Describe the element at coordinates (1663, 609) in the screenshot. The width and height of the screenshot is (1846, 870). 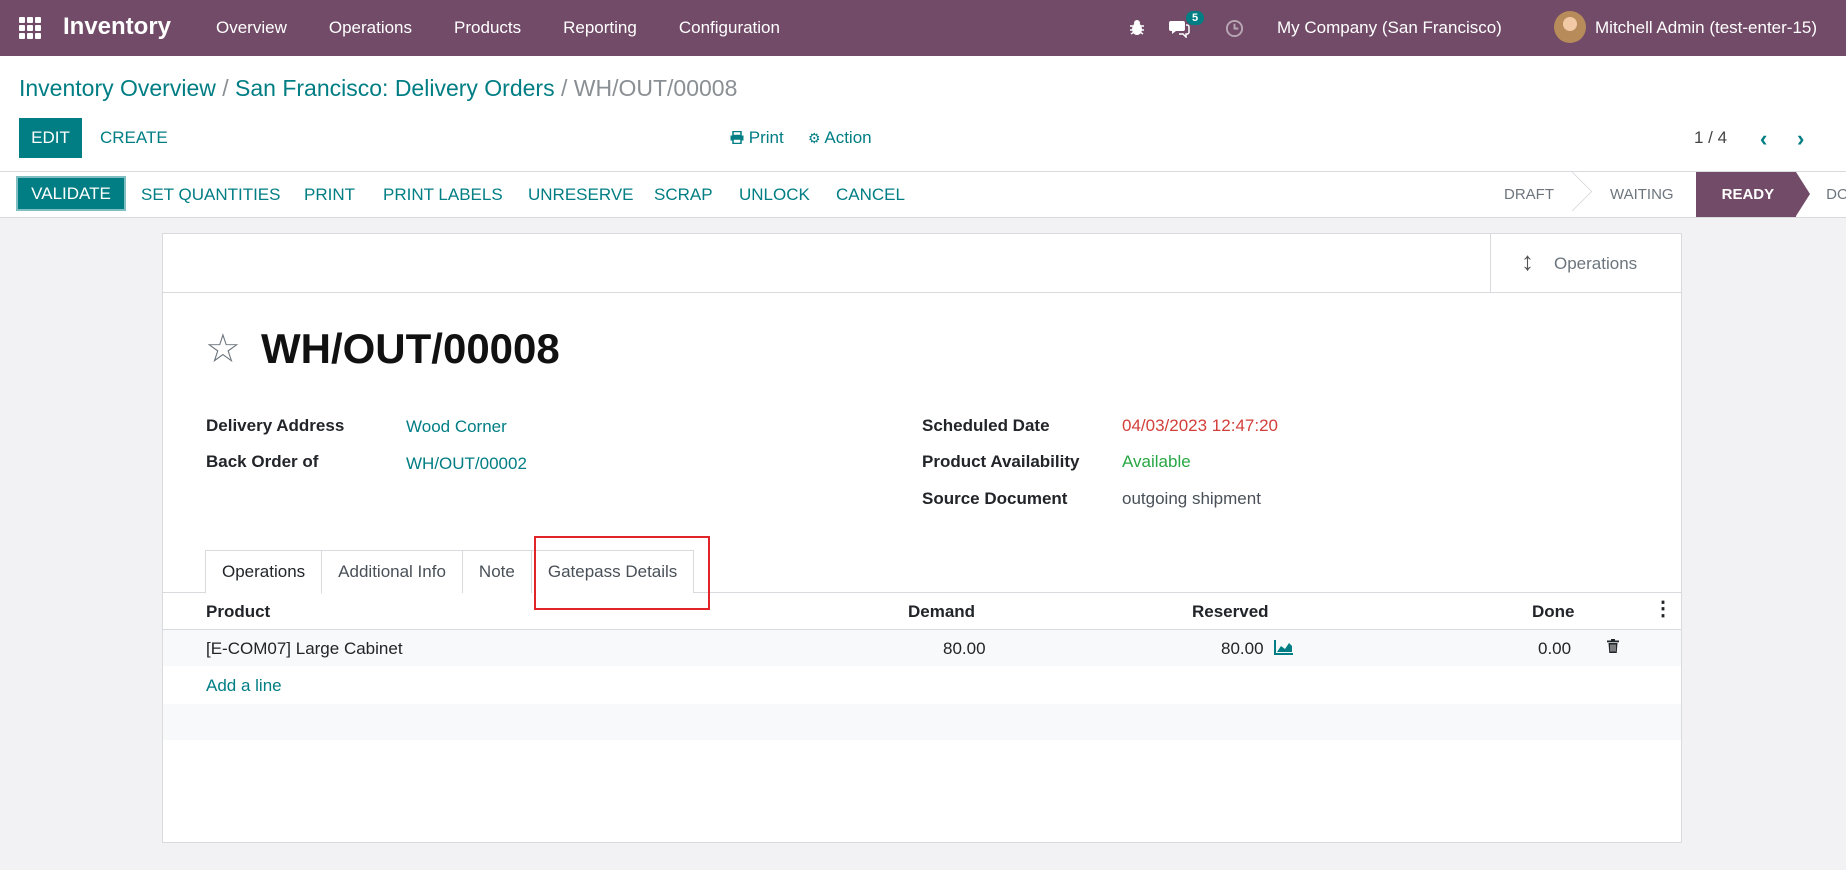
I see `optional-columns-icon: ⋮` at that location.